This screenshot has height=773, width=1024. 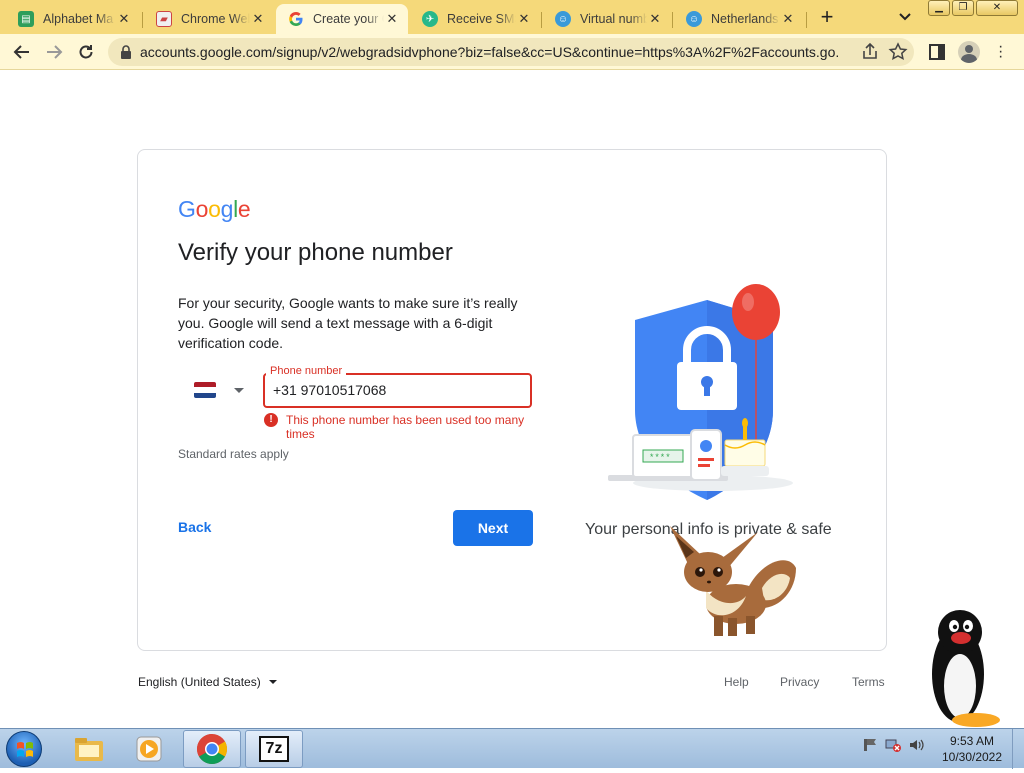 I want to click on pingu-desktop-pet-icon, so click(x=966, y=666).